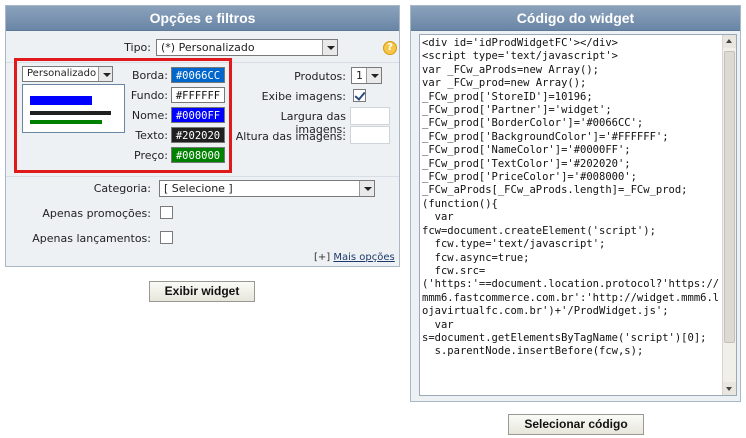  Describe the element at coordinates (149, 95) in the screenshot. I see `color-label-fundo: Fundo:` at that location.